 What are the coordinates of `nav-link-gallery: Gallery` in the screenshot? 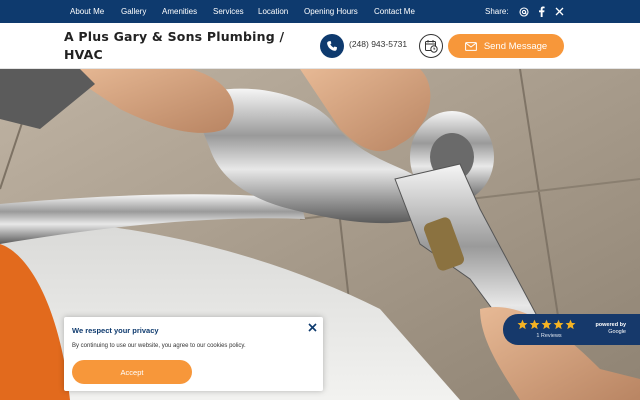 It's located at (133, 11).